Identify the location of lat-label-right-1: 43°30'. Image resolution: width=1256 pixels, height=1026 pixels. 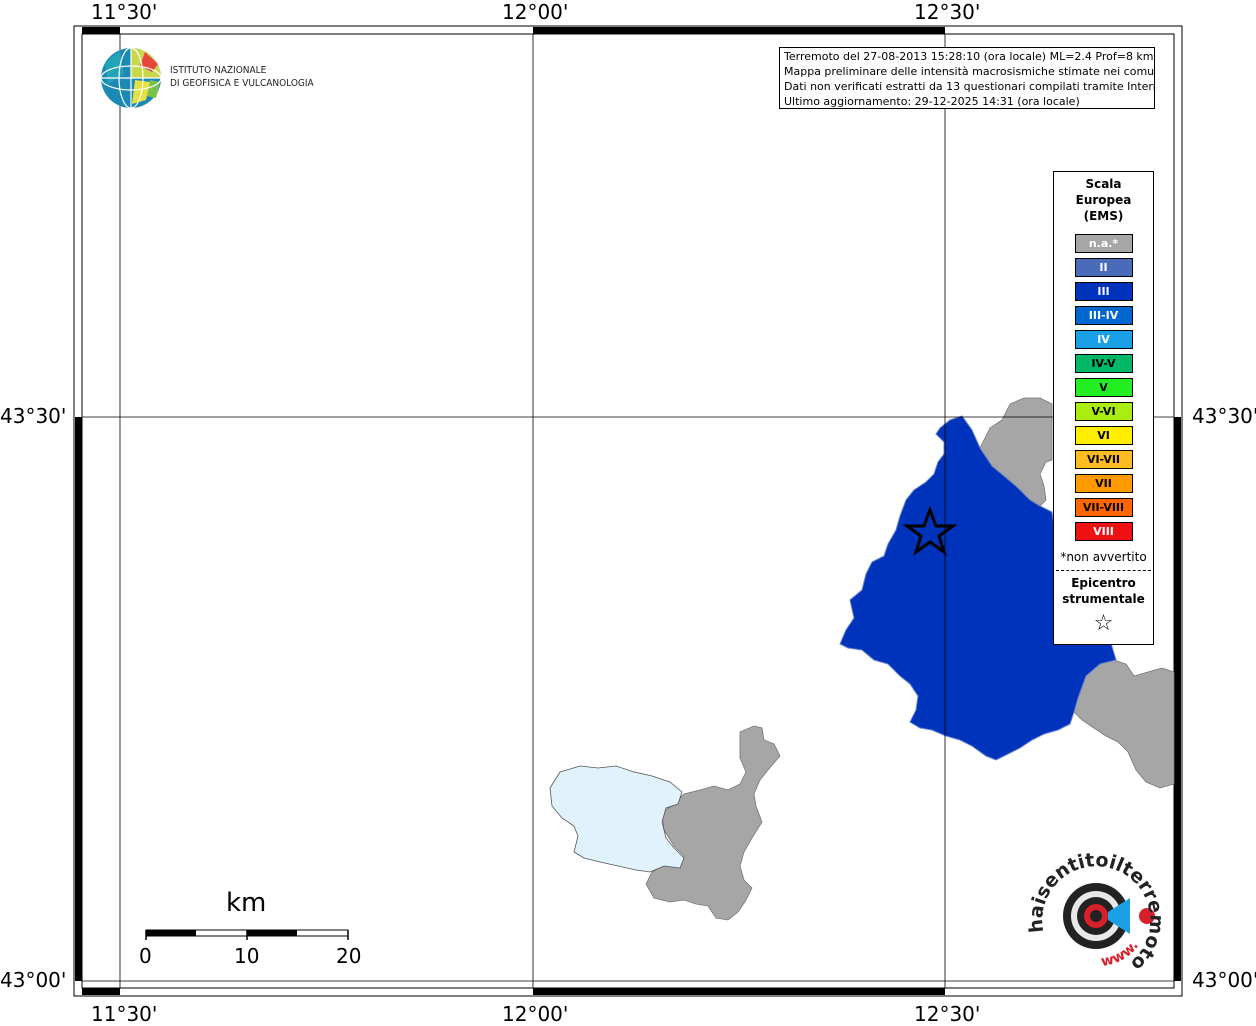
(1224, 416).